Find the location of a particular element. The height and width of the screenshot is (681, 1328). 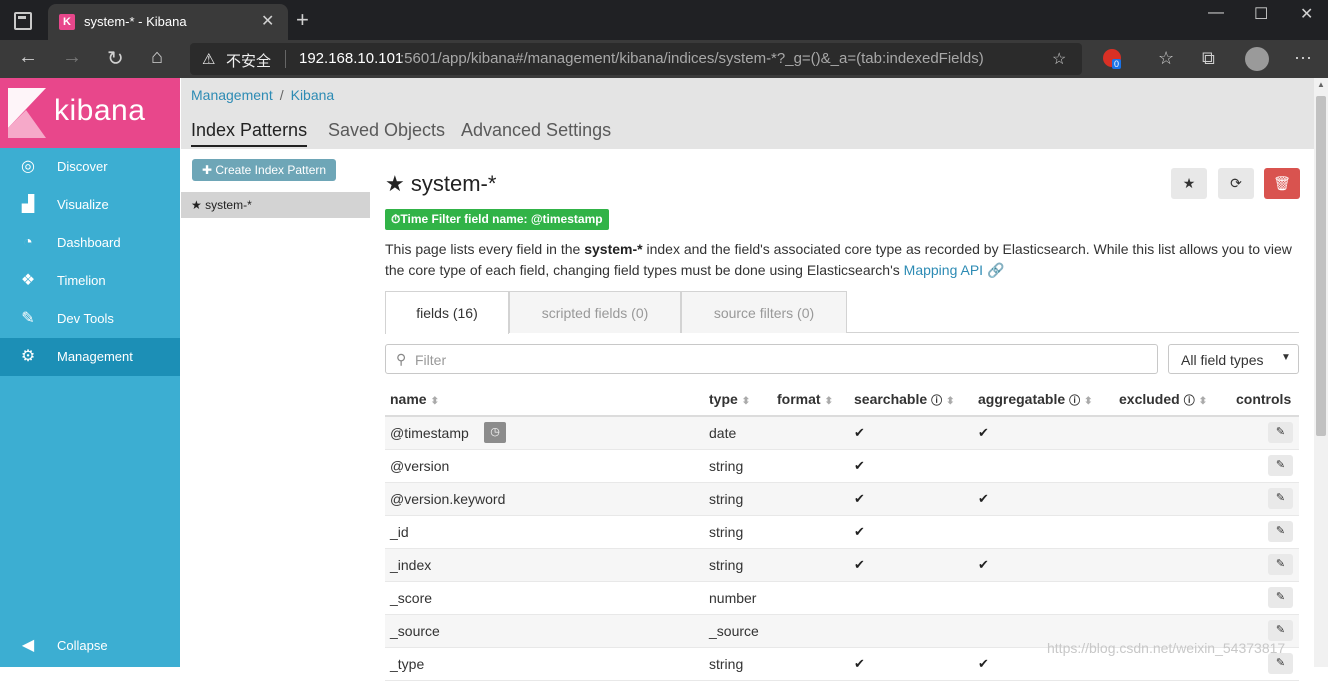

url-host: 192.168.10.101 is located at coordinates (351, 58).